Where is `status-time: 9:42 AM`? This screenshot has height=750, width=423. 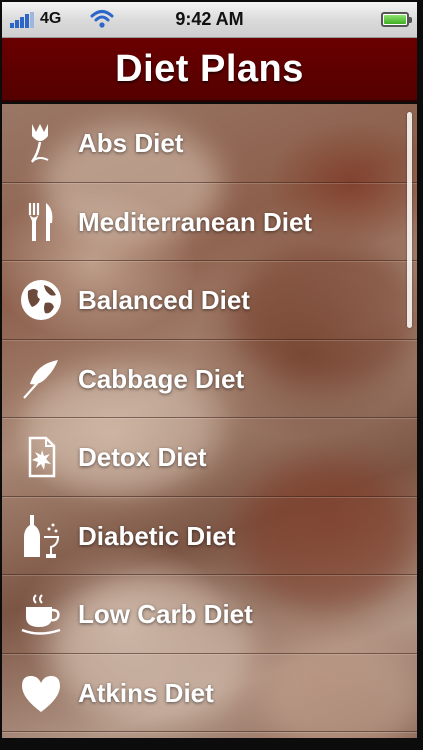
status-time: 9:42 AM is located at coordinates (209, 19).